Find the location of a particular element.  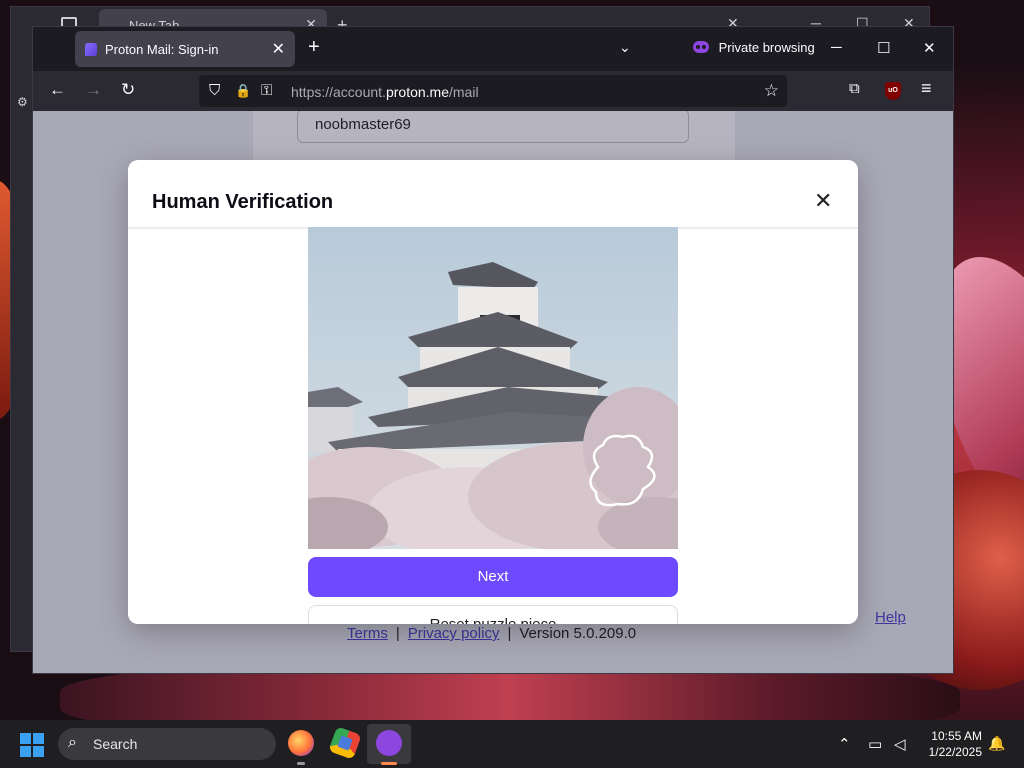

firefox-private-icon is located at coordinates (389, 743).